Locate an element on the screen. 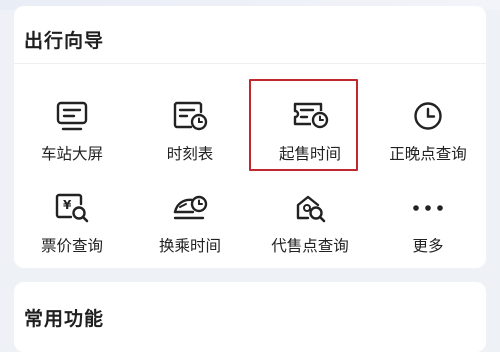  clock-icon is located at coordinates (428, 116).